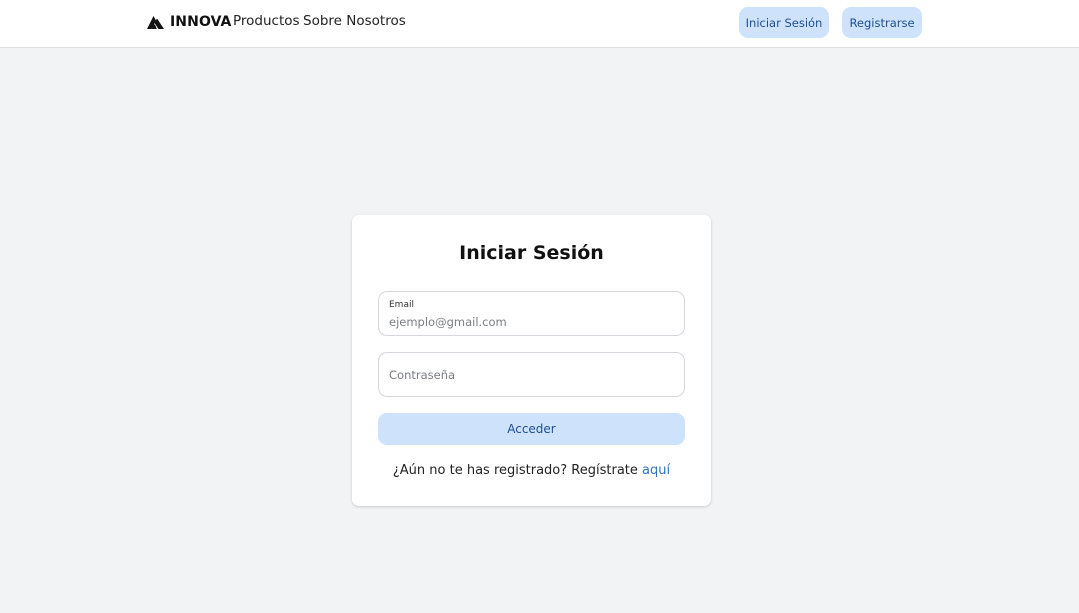 This screenshot has width=1079, height=613. What do you see at coordinates (531, 429) in the screenshot?
I see `submit-button: Acceder` at bounding box center [531, 429].